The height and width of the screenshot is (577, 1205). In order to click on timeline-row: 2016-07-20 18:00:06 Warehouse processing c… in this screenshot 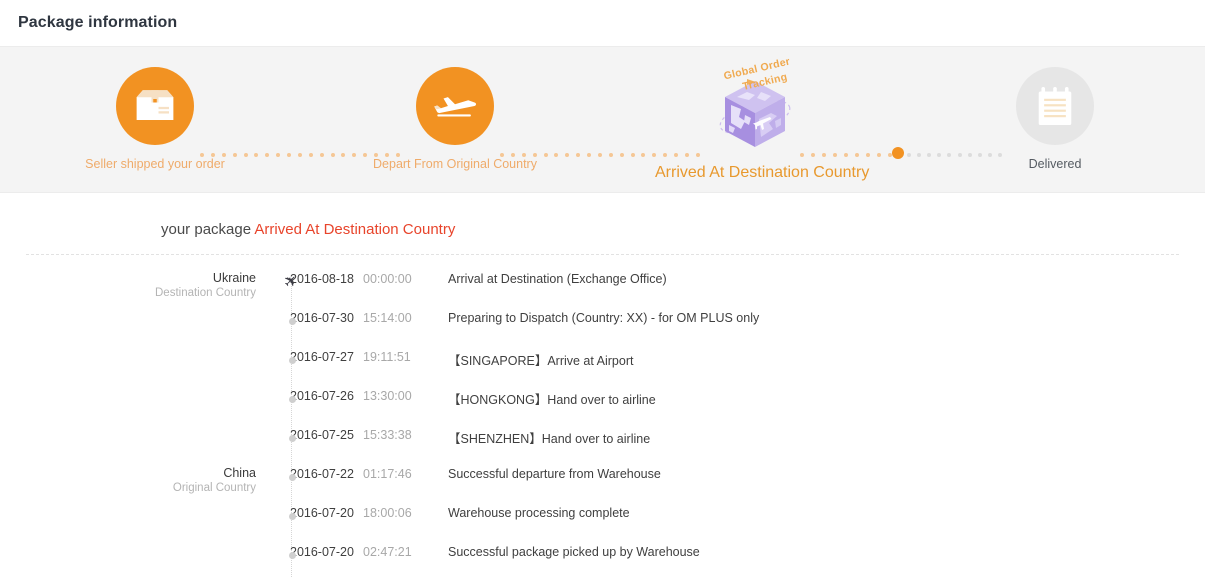, I will do `click(602, 520)`.